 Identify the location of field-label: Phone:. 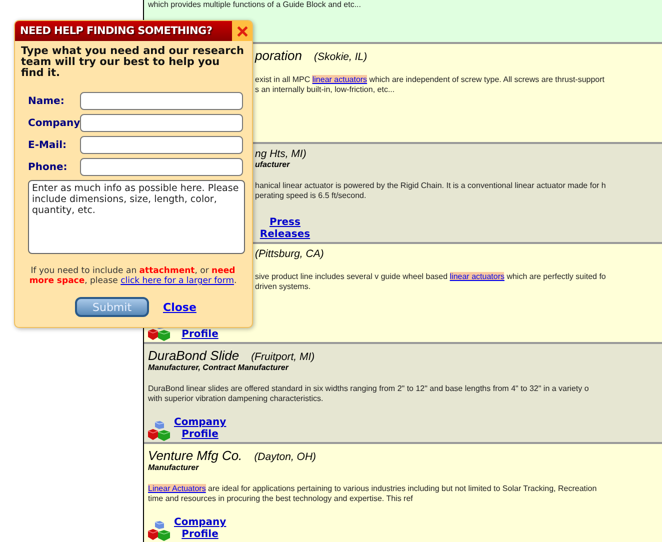
(48, 167).